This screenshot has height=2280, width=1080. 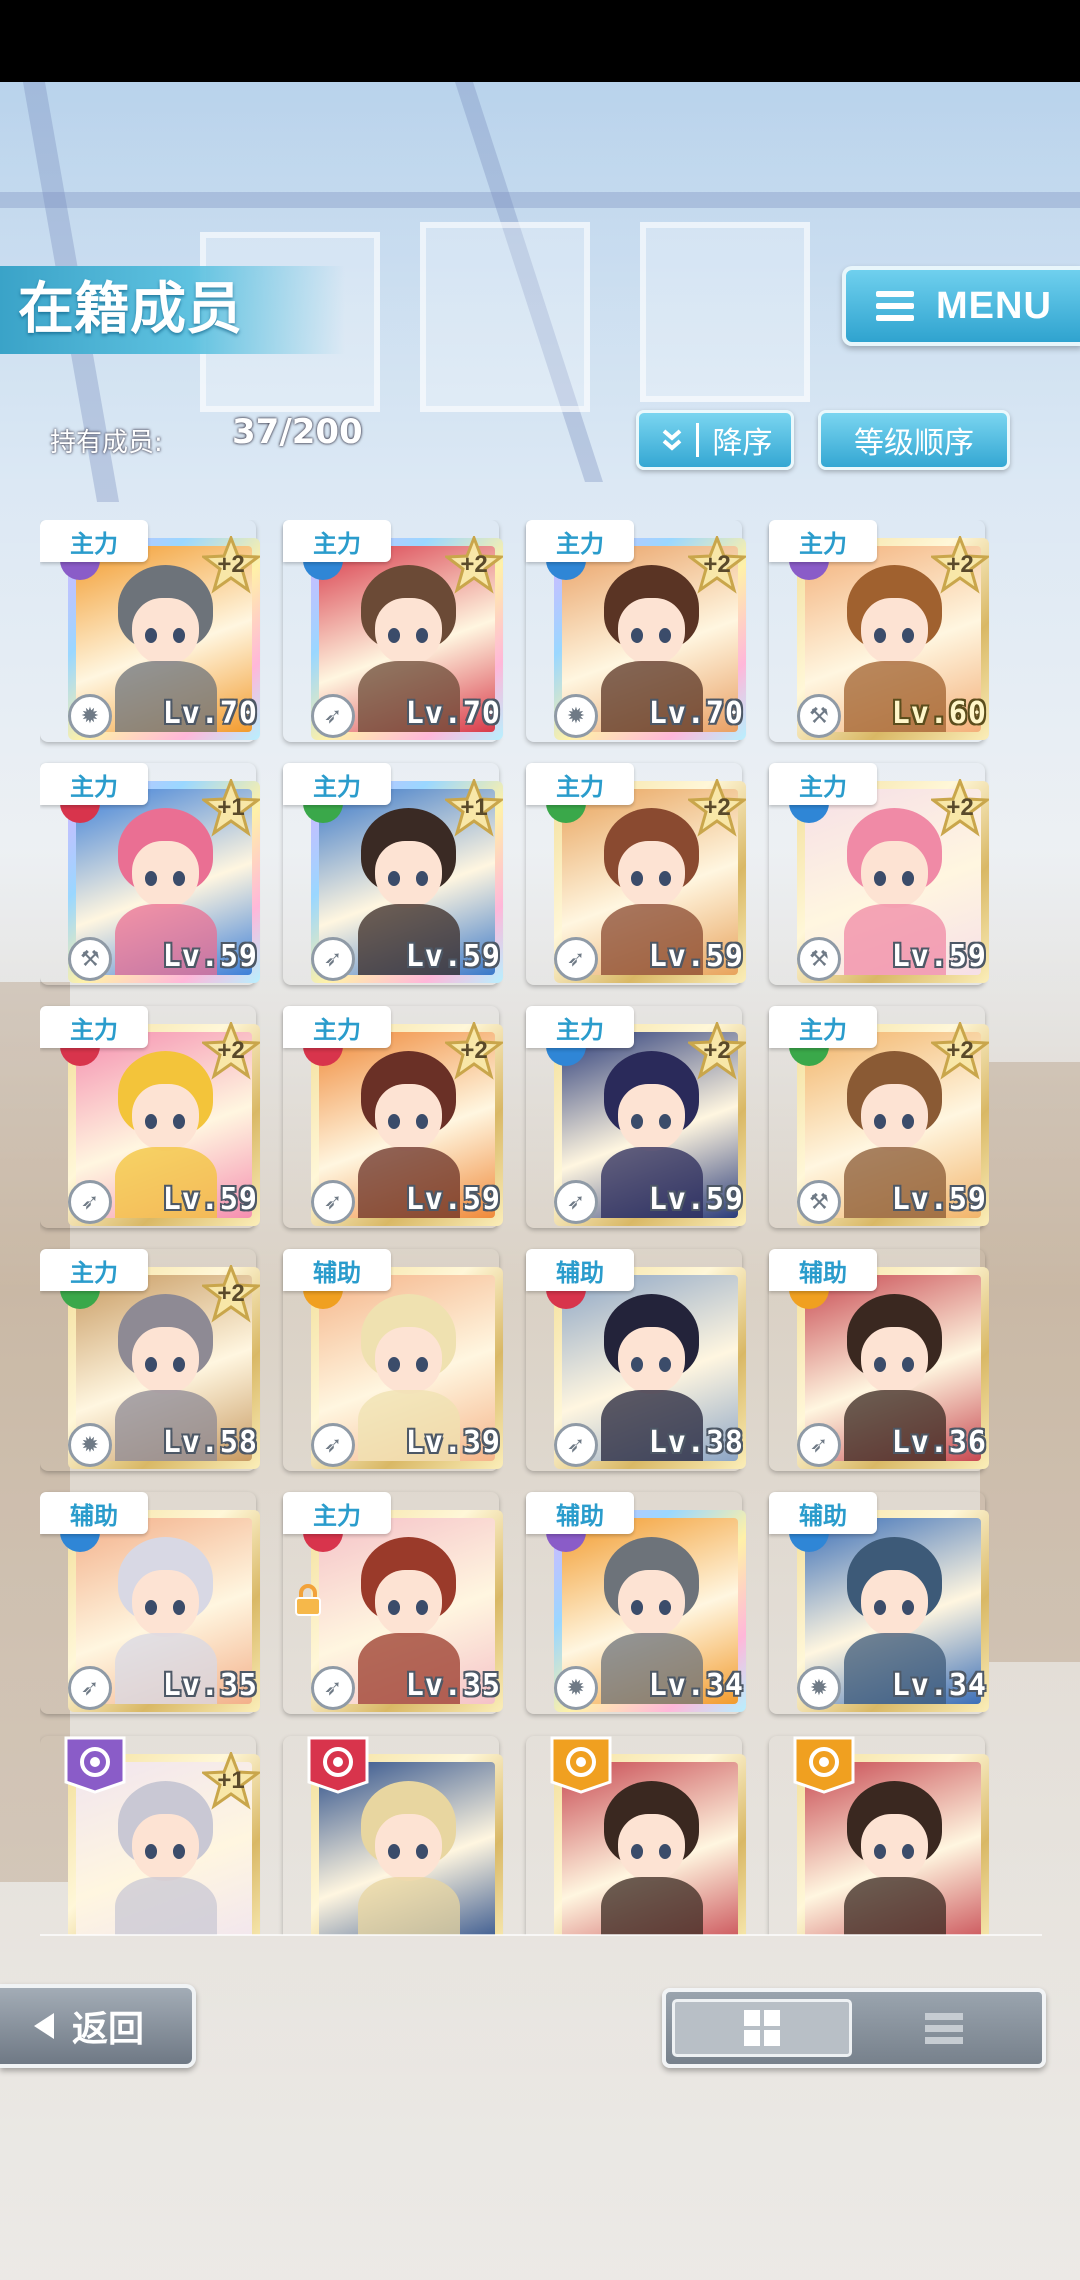 What do you see at coordinates (150, 1603) in the screenshot?
I see `member-card: 辅助 ➶ Lv.35` at bounding box center [150, 1603].